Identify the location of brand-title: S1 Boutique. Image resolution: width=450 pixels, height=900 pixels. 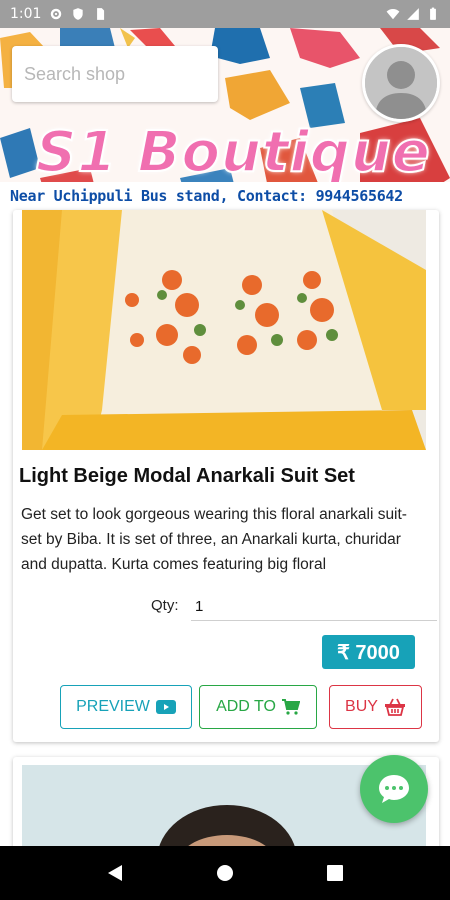
(233, 152).